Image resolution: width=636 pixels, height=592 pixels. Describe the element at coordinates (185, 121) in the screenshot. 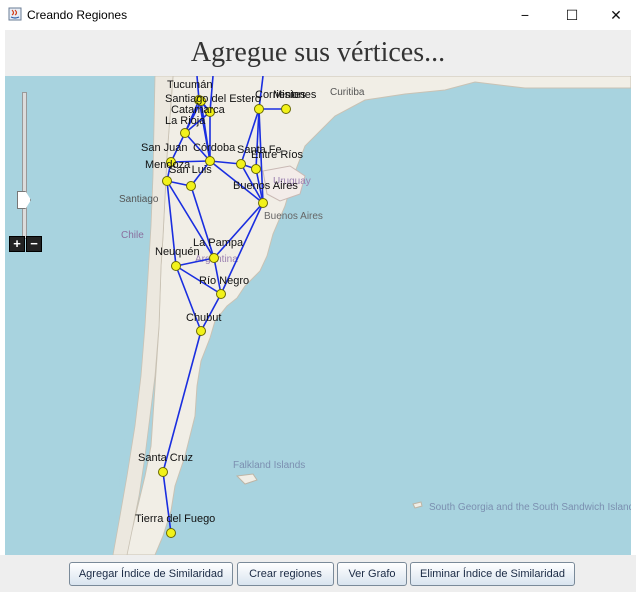

I see `vertex-label: La Rioja` at that location.